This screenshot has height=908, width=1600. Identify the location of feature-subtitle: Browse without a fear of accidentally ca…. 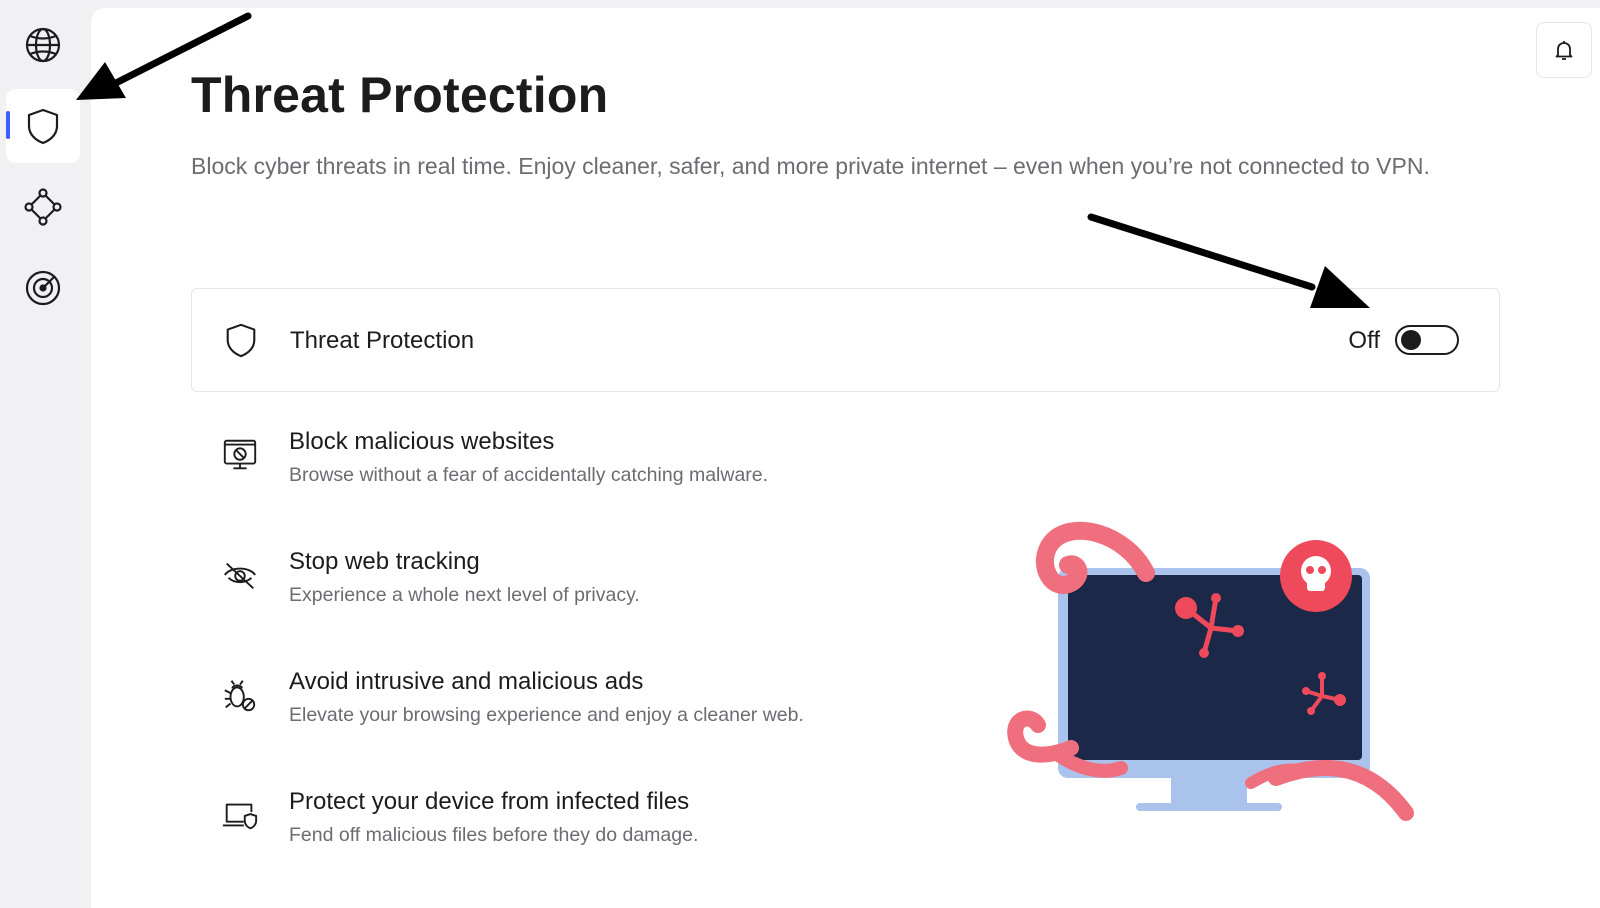
(529, 475).